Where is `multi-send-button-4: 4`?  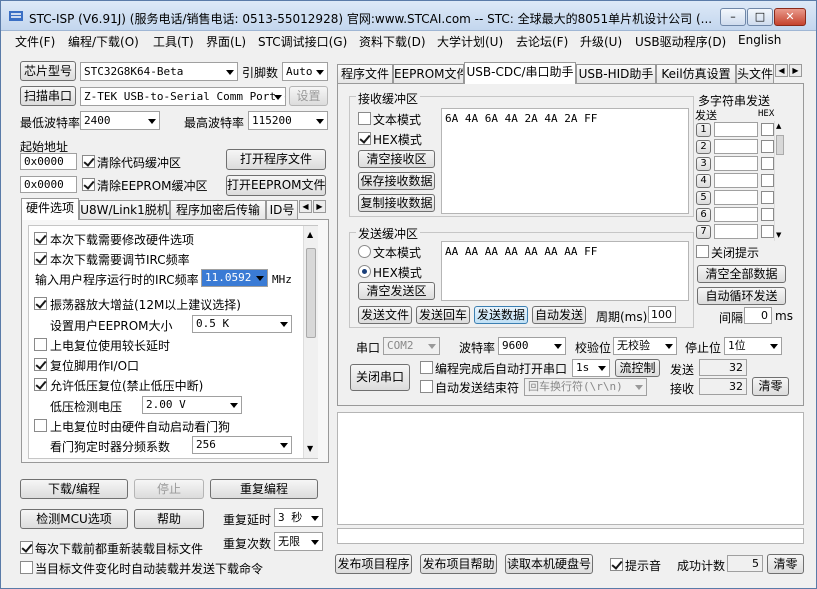
multi-send-button-4: 4 is located at coordinates (703, 181).